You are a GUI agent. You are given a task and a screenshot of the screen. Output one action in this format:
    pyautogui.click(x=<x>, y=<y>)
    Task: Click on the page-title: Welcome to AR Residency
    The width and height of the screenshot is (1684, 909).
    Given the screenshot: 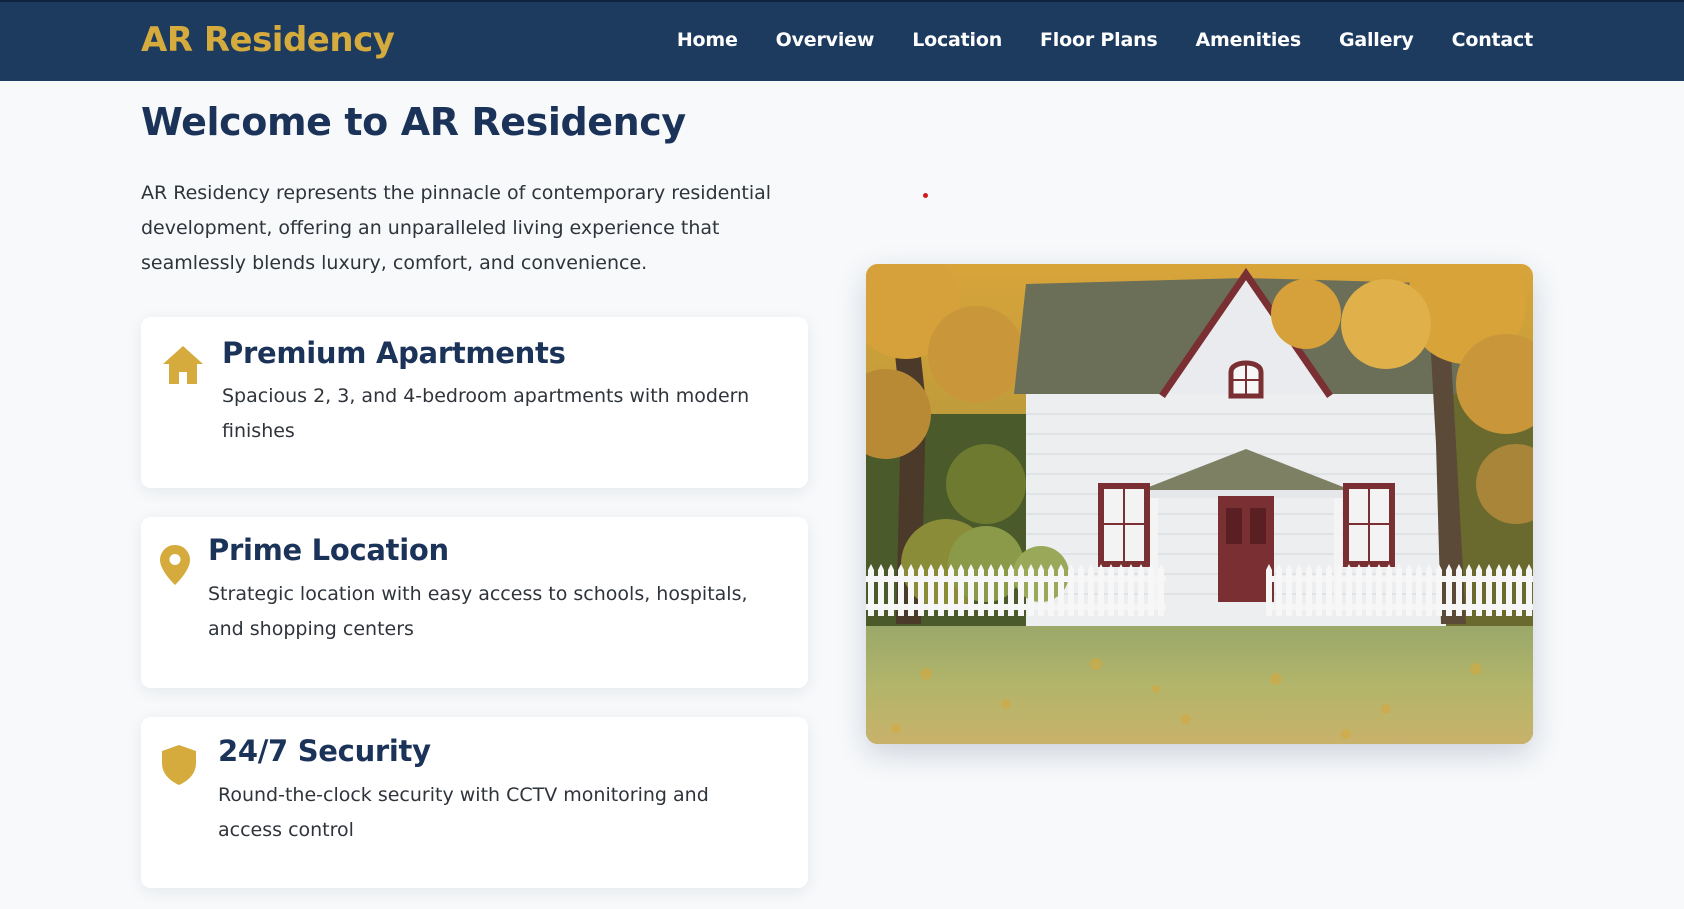 What is the action you would take?
    pyautogui.click(x=413, y=122)
    